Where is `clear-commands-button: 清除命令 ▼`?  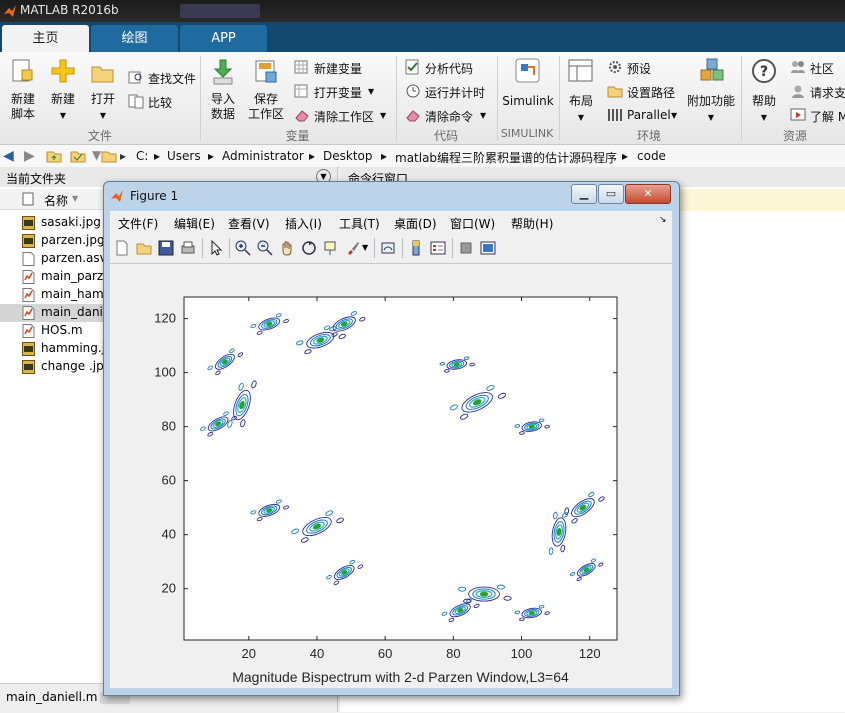 clear-commands-button: 清除命令 ▼ is located at coordinates (448, 115).